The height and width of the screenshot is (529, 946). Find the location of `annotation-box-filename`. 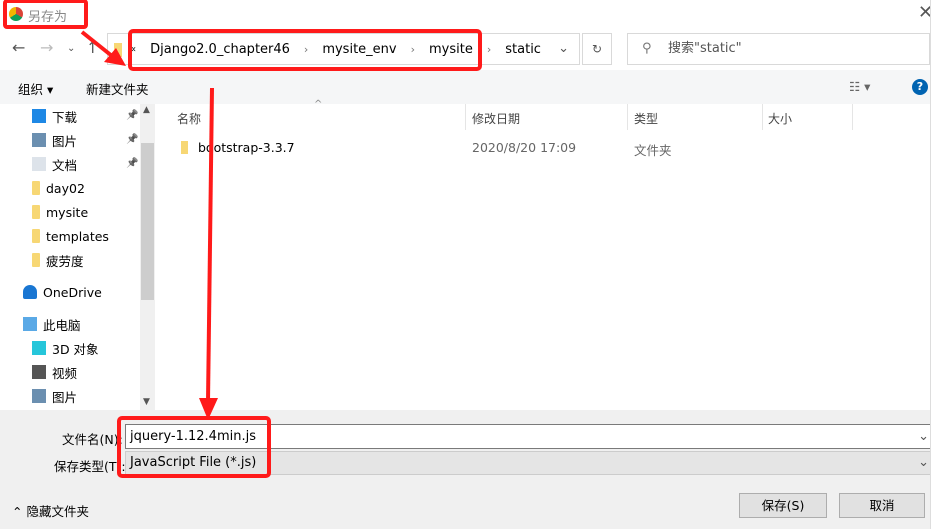

annotation-box-filename is located at coordinates (194, 447).